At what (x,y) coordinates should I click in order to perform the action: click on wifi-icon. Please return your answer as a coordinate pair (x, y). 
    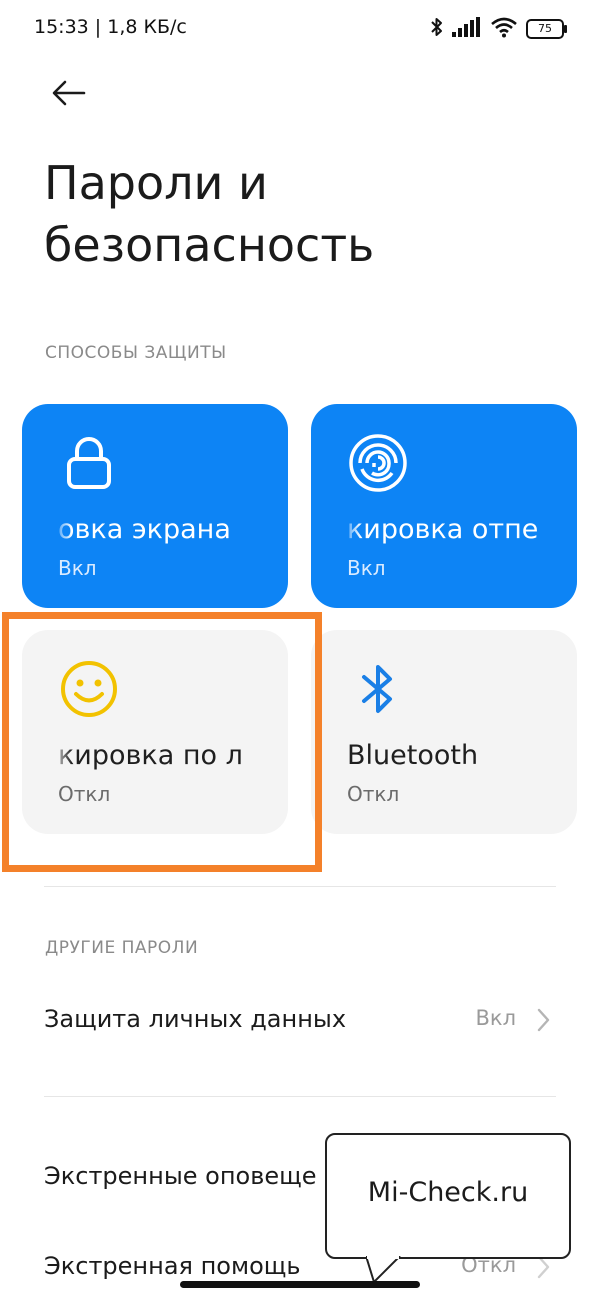
    Looking at the image, I should click on (504, 29).